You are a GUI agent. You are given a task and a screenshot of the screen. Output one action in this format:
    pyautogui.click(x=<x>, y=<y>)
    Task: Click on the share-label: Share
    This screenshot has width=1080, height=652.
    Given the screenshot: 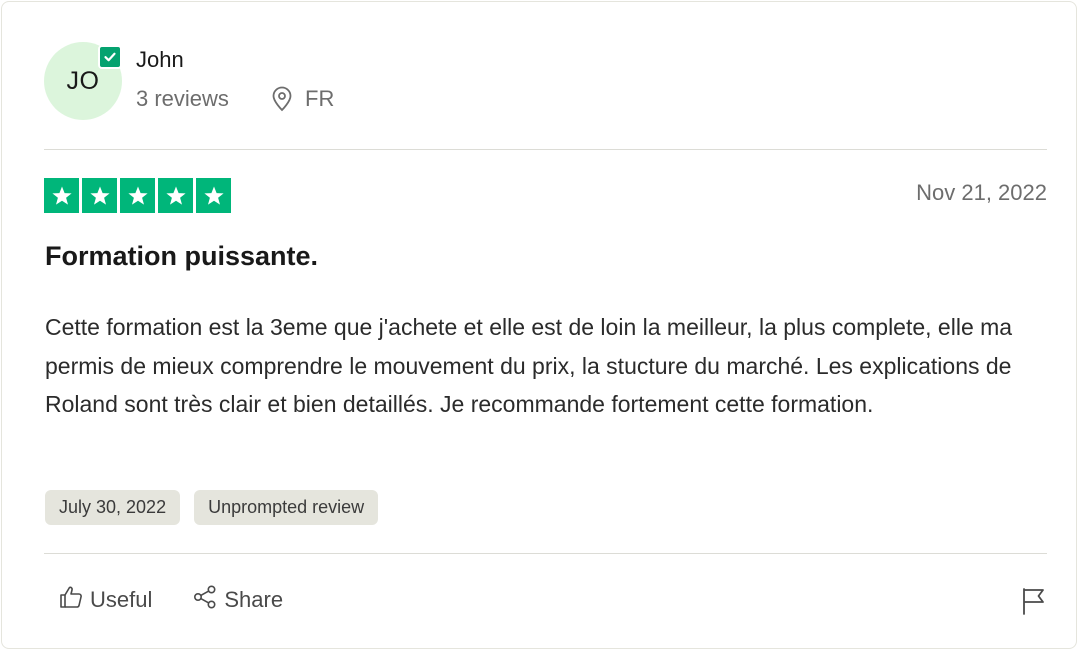 What is the action you would take?
    pyautogui.click(x=254, y=599)
    